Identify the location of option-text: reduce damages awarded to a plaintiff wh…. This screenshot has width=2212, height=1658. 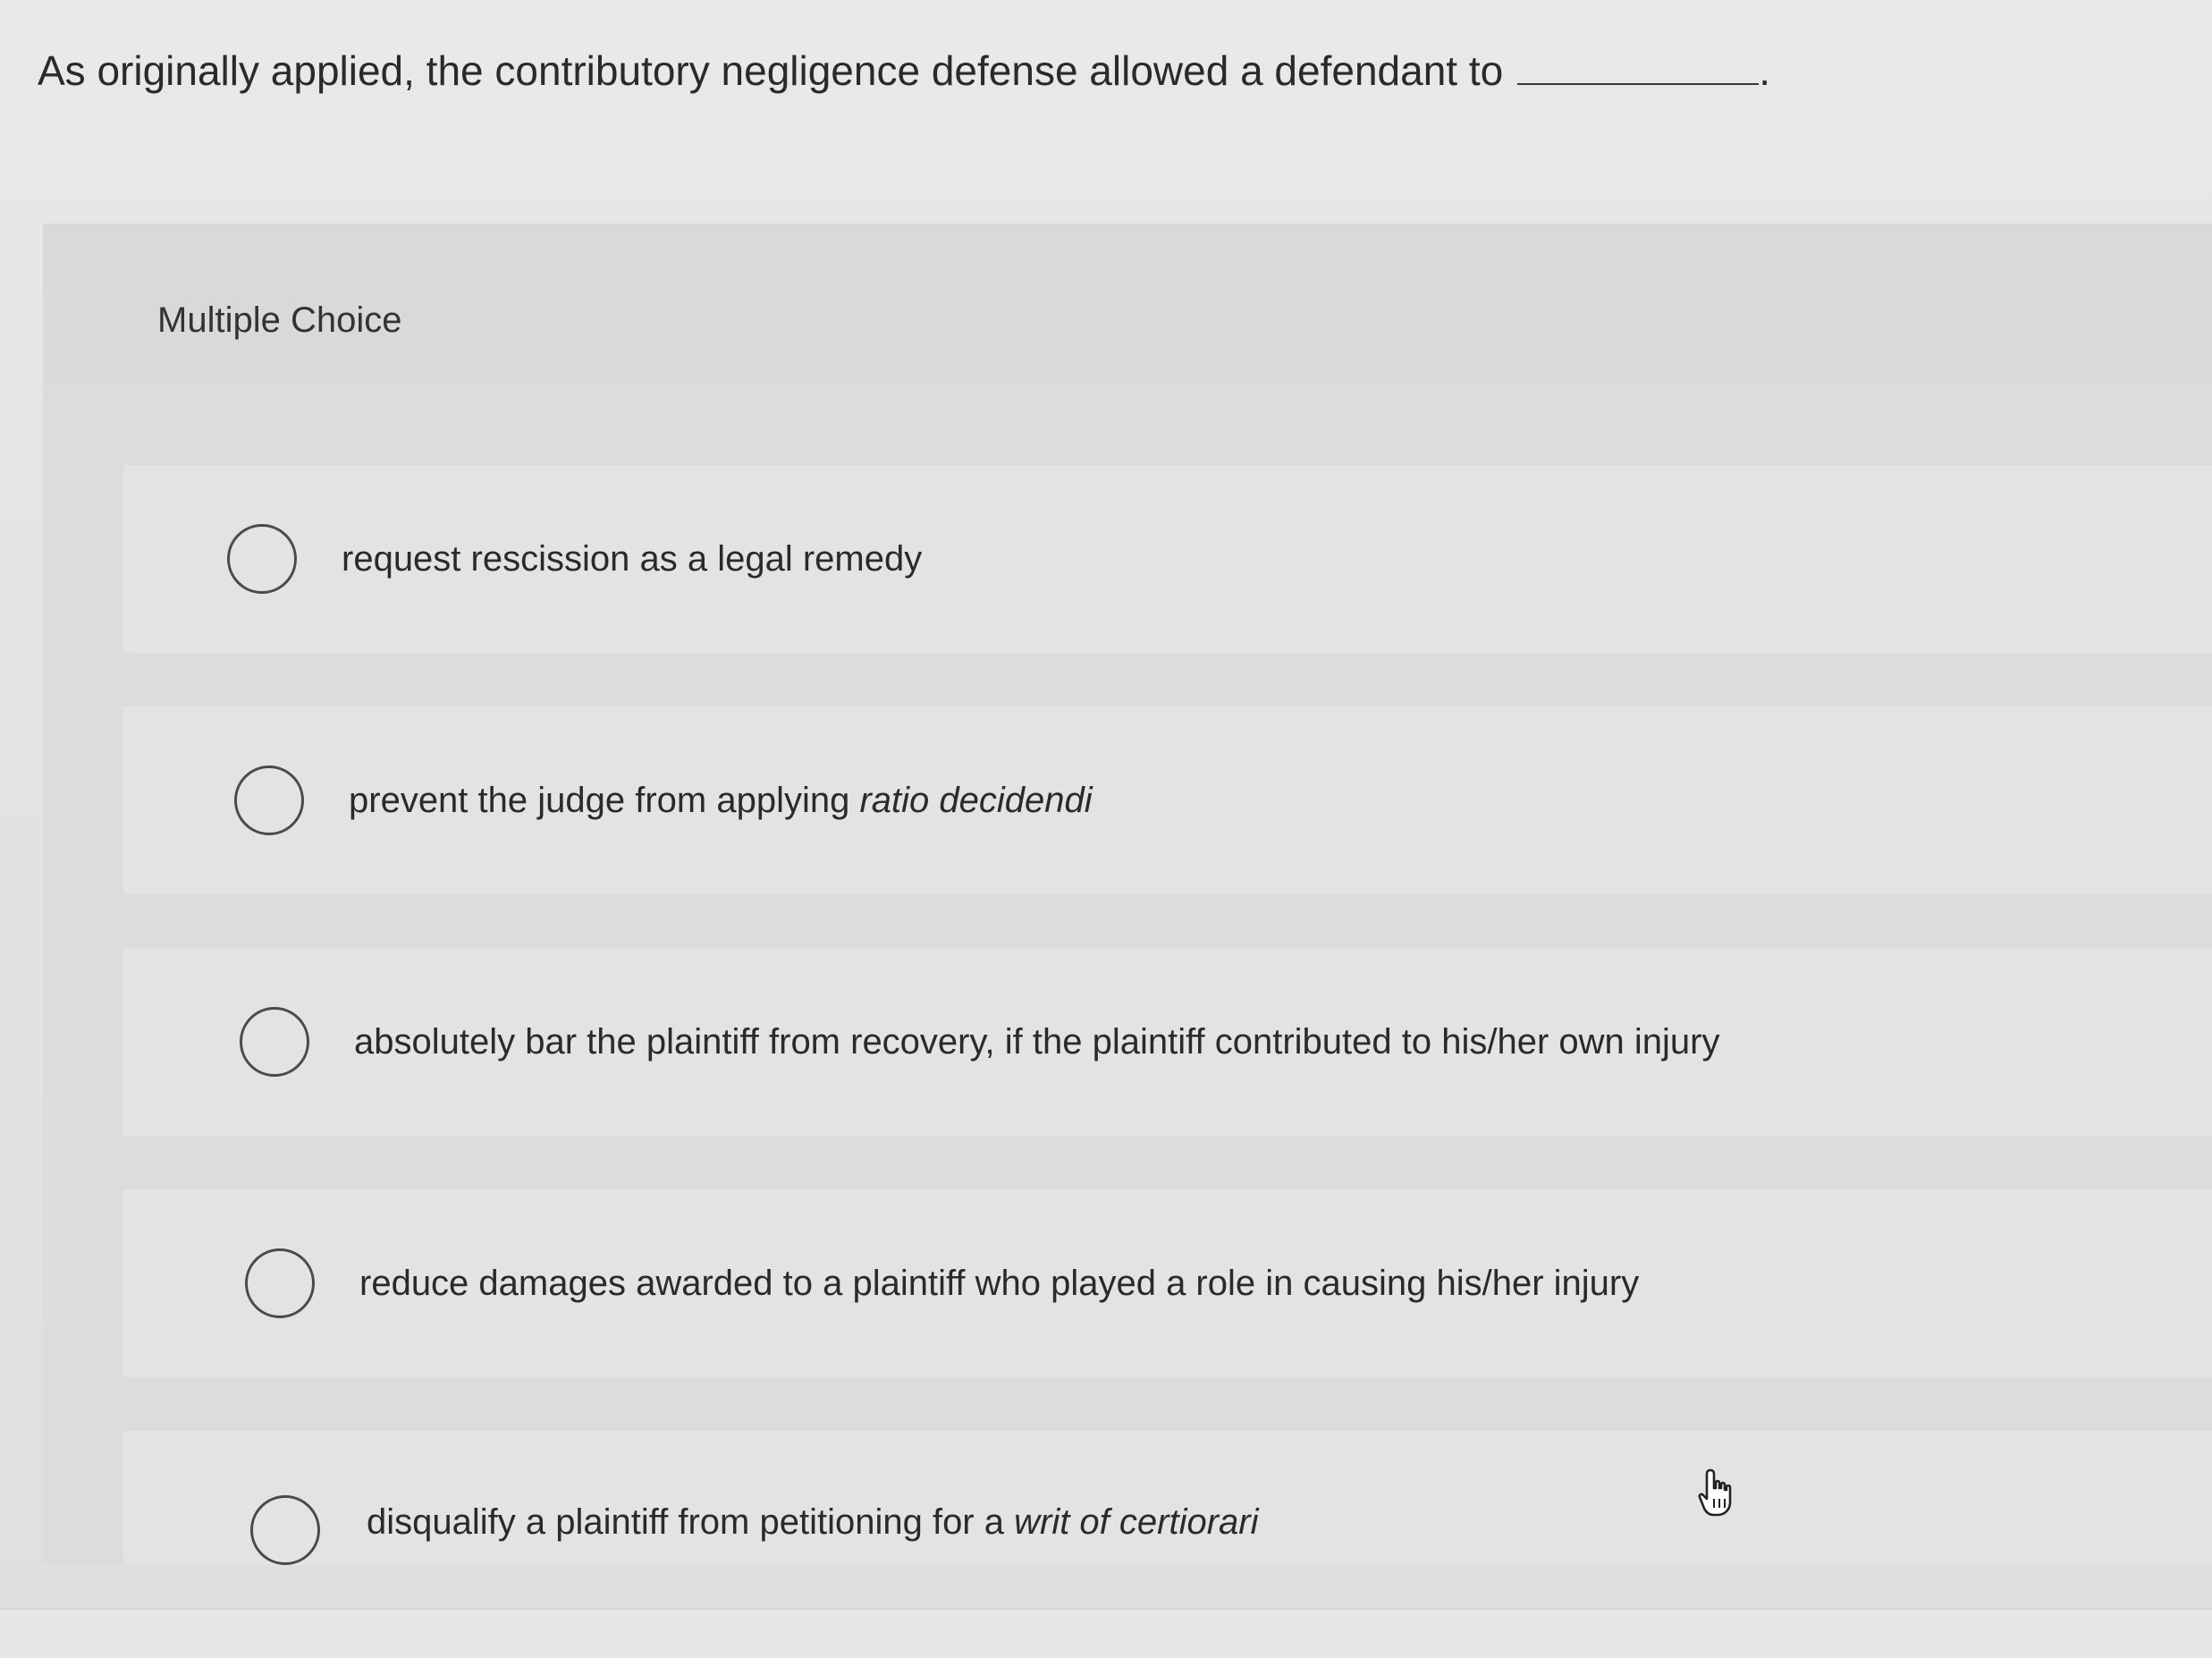
(999, 1283).